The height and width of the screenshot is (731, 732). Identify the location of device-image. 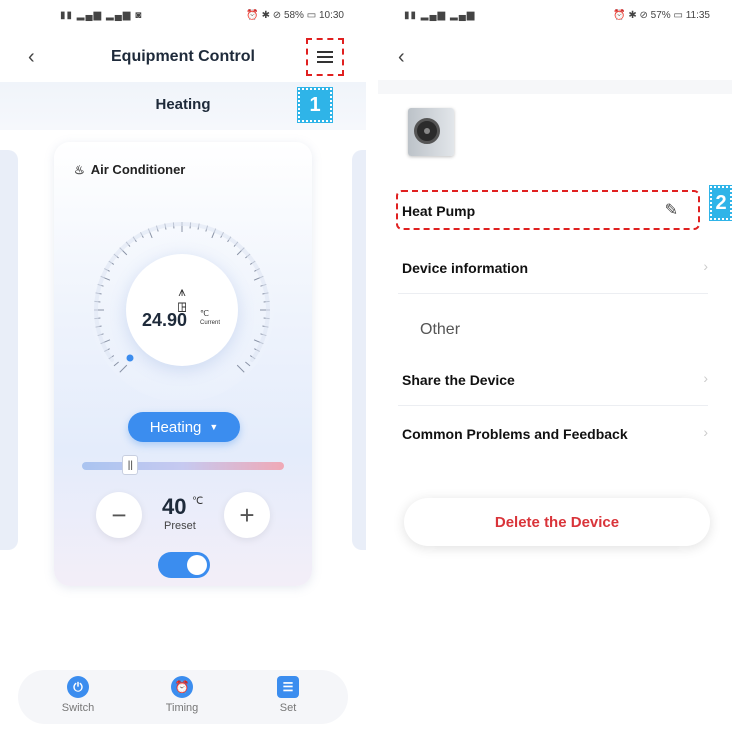
(431, 132).